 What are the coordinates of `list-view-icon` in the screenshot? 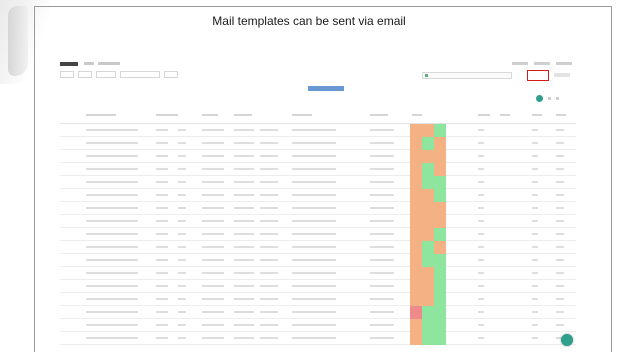 It's located at (549, 98).